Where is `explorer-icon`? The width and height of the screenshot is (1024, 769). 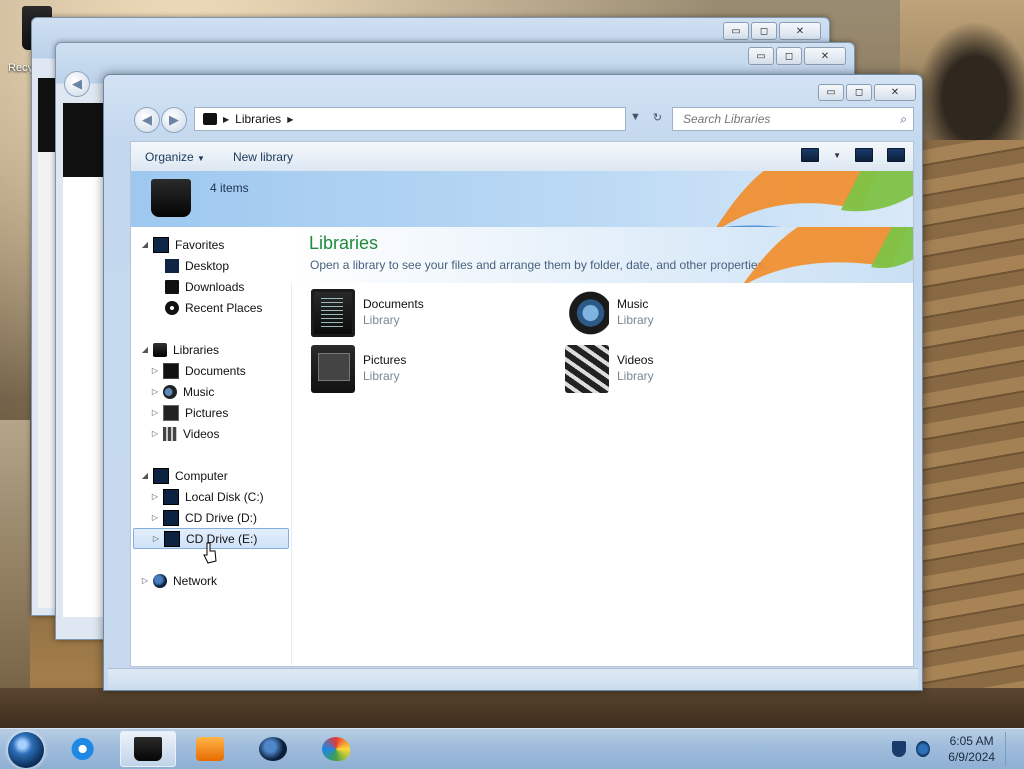
explorer-icon is located at coordinates (148, 749).